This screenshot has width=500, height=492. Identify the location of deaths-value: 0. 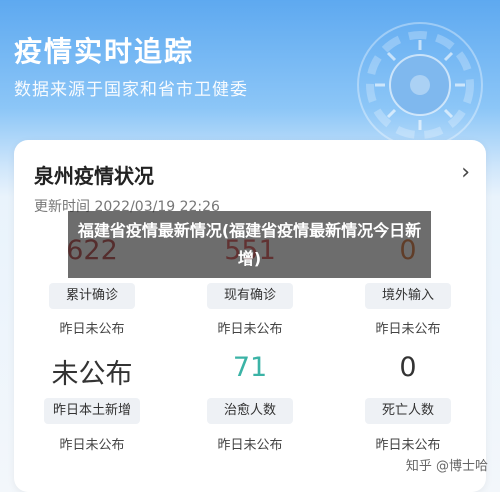
(408, 367).